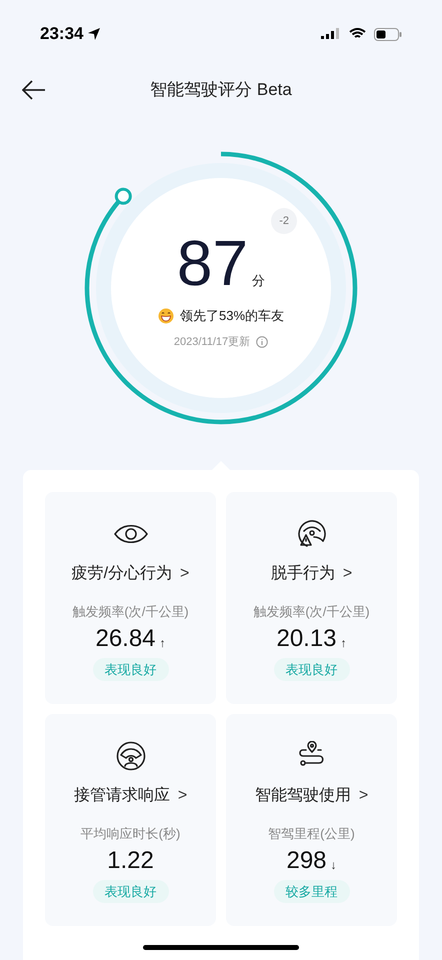 This screenshot has width=442, height=960. I want to click on update-date: 2023/11/17更新, so click(212, 342).